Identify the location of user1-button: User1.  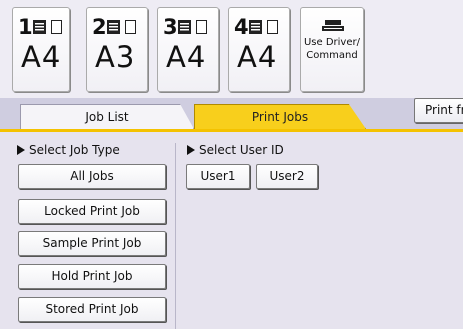
(218, 176).